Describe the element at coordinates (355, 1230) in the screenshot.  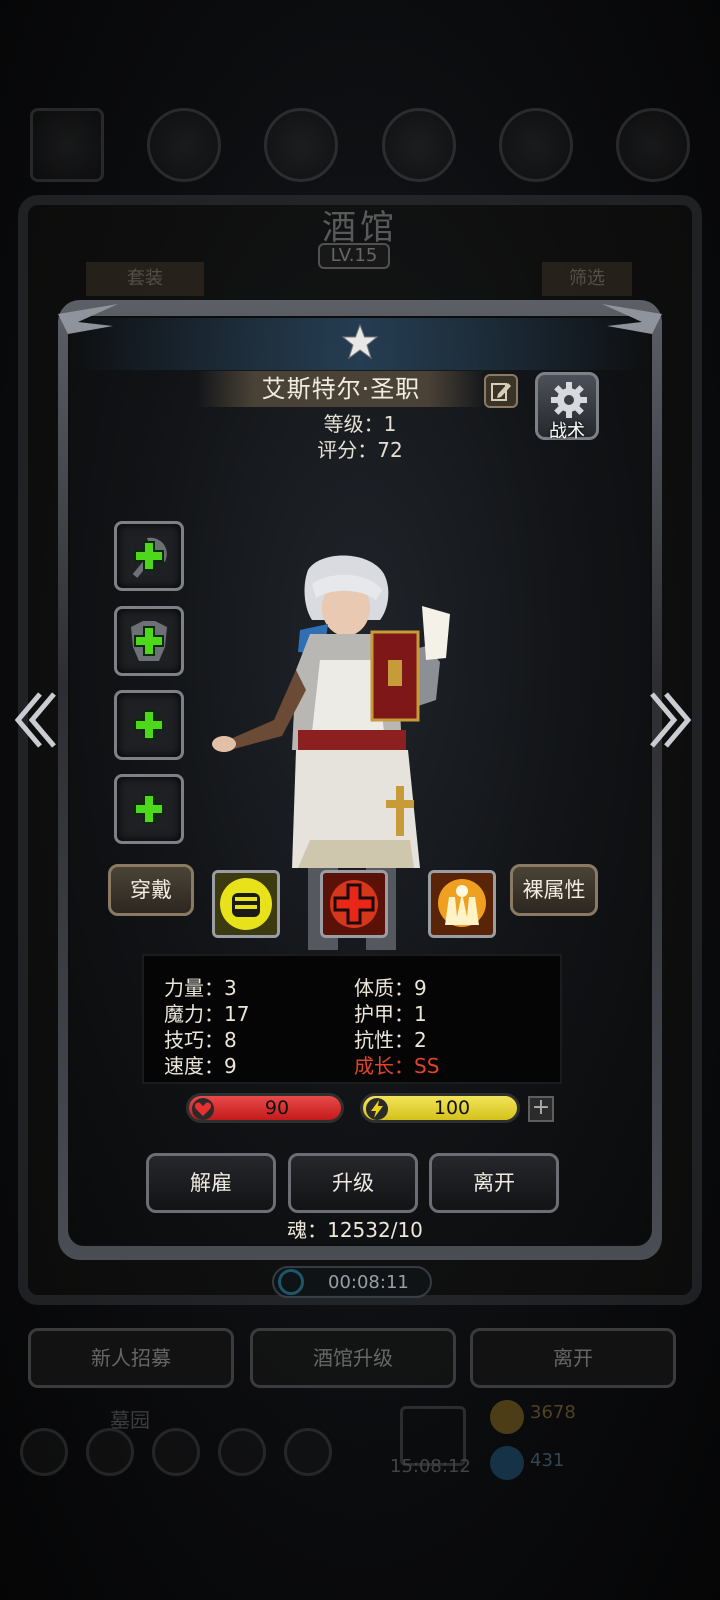
I see `soul-counter: 魂：12532/10` at that location.